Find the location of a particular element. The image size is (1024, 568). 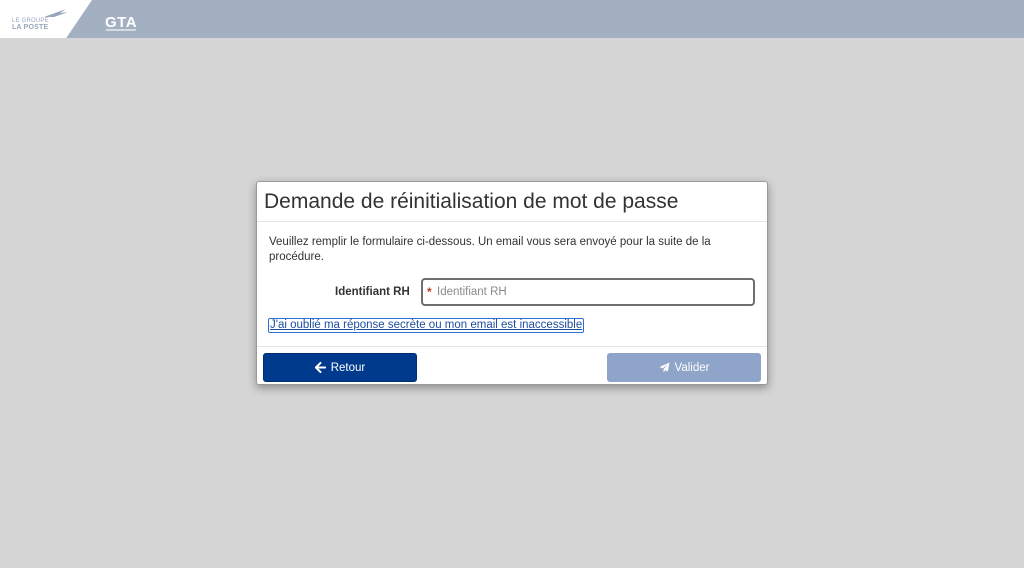

bird-logo-icon is located at coordinates (56, 13).